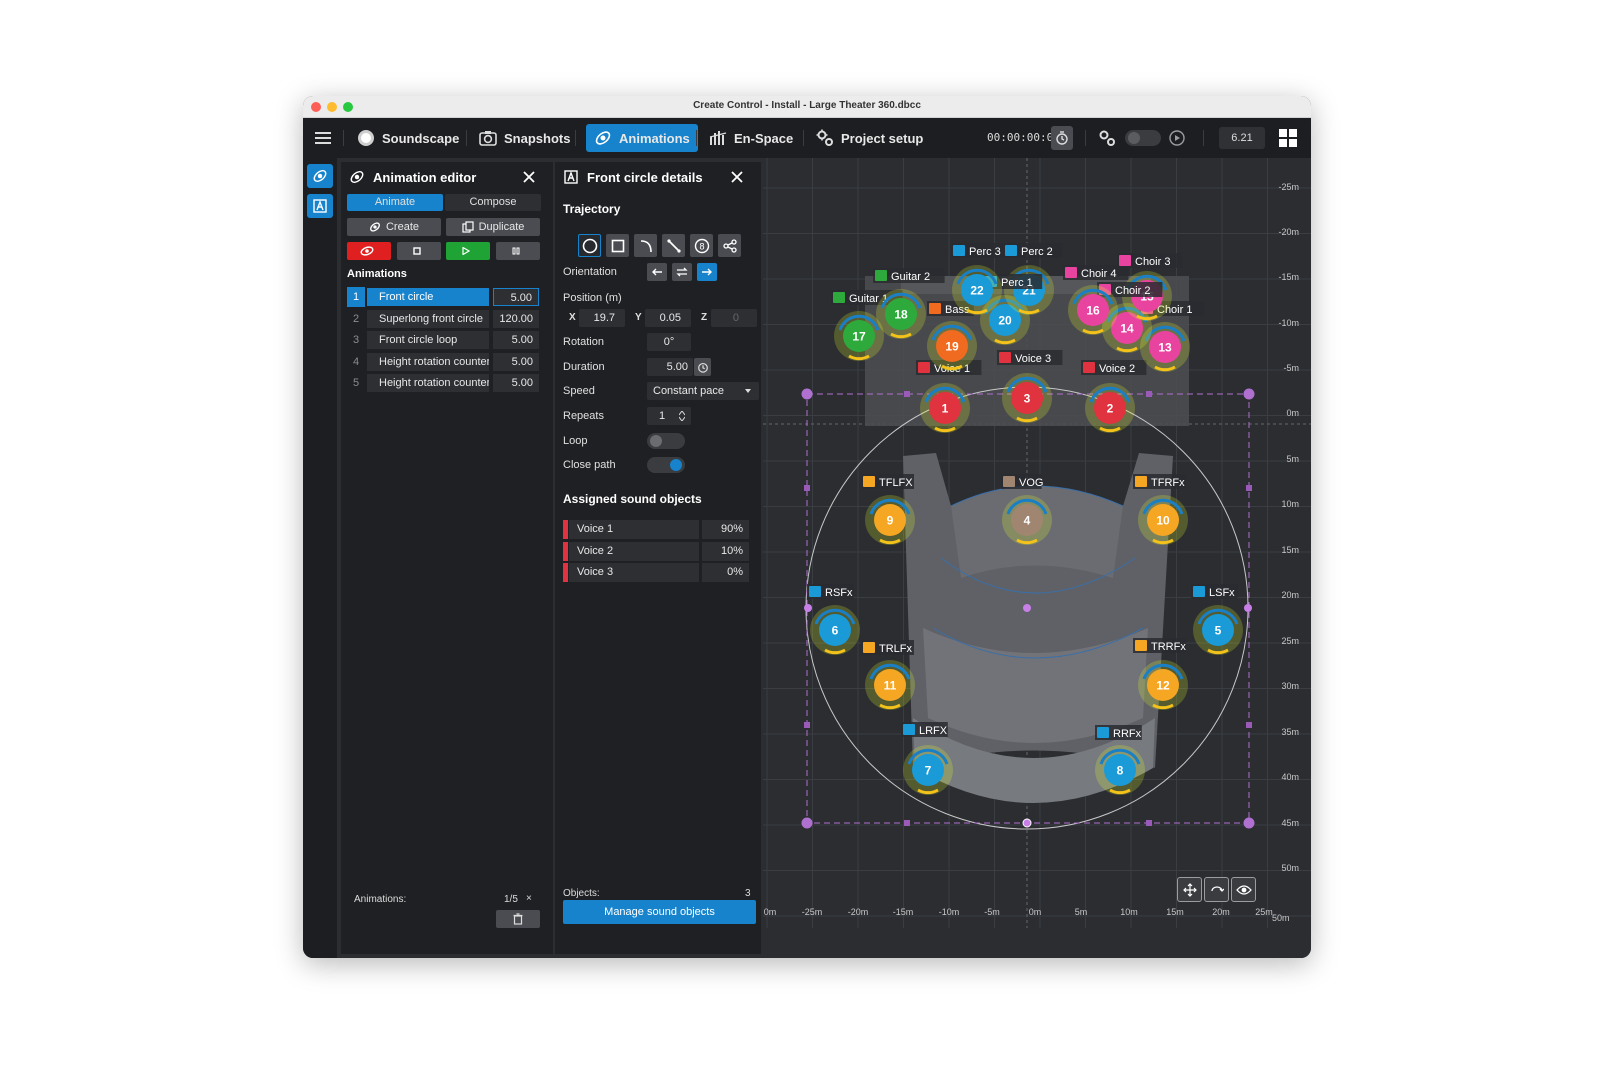 The image size is (1606, 1080). What do you see at coordinates (369, 251) in the screenshot?
I see `record-button` at bounding box center [369, 251].